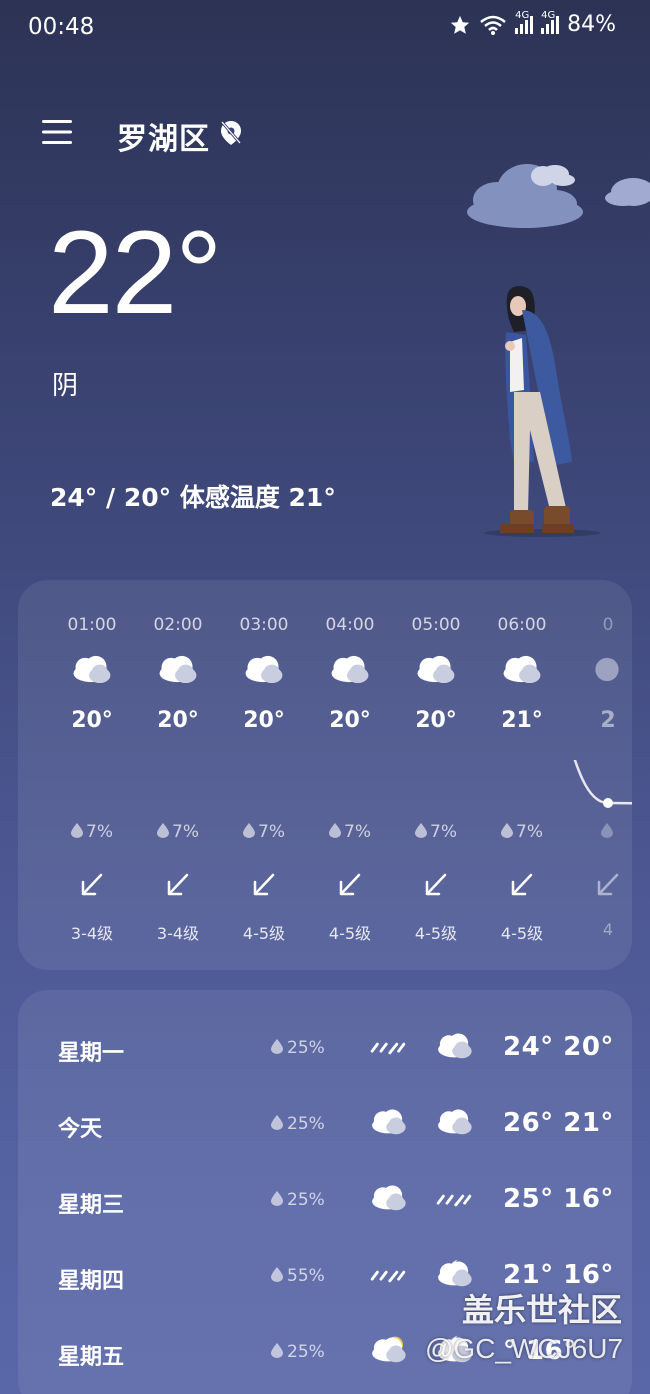 This screenshot has height=1394, width=650. I want to click on daily-temperatures: 25° 16°, so click(558, 1199).